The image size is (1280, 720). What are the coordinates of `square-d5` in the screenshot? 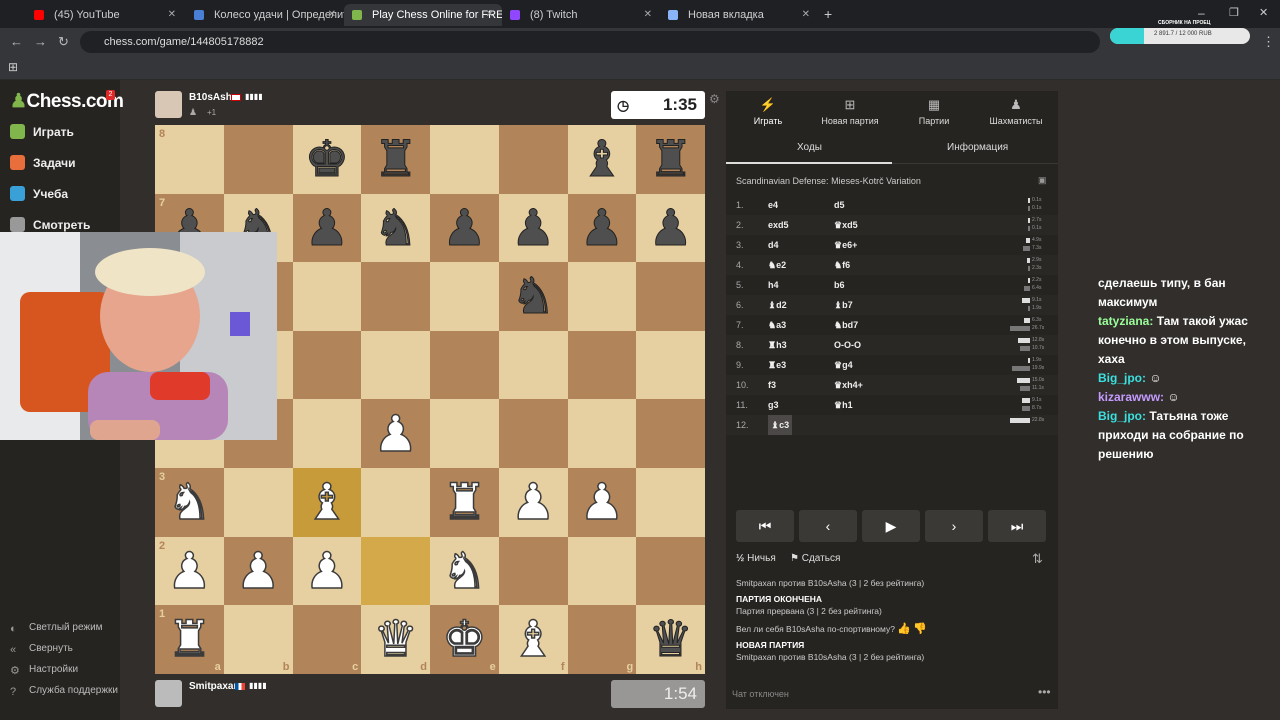 It's located at (395, 365).